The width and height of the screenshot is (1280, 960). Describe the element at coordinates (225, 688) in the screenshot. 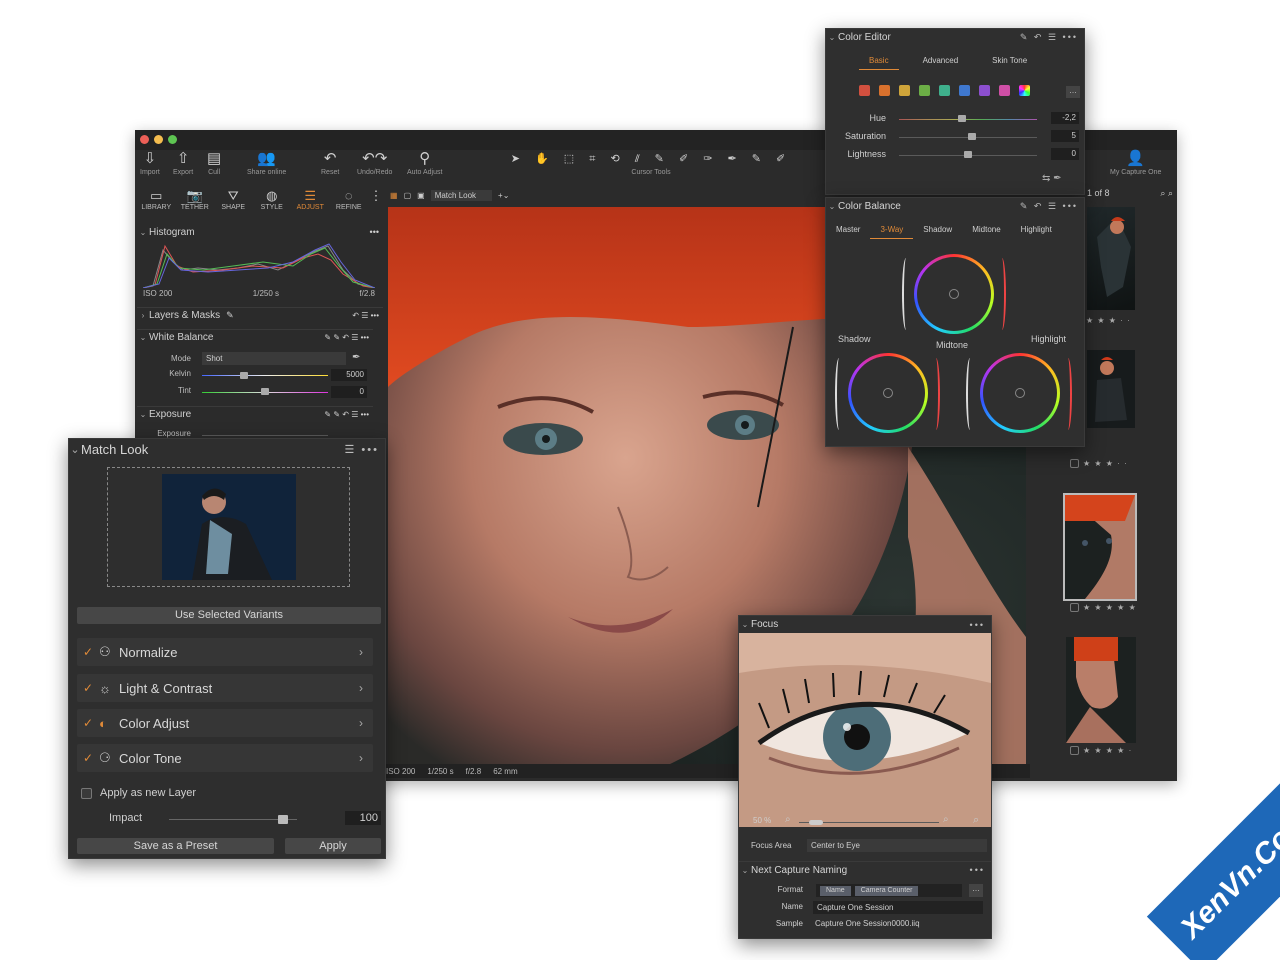

I see `light-contrast-row: ✓ ☼ Light & Contrast ›` at that location.